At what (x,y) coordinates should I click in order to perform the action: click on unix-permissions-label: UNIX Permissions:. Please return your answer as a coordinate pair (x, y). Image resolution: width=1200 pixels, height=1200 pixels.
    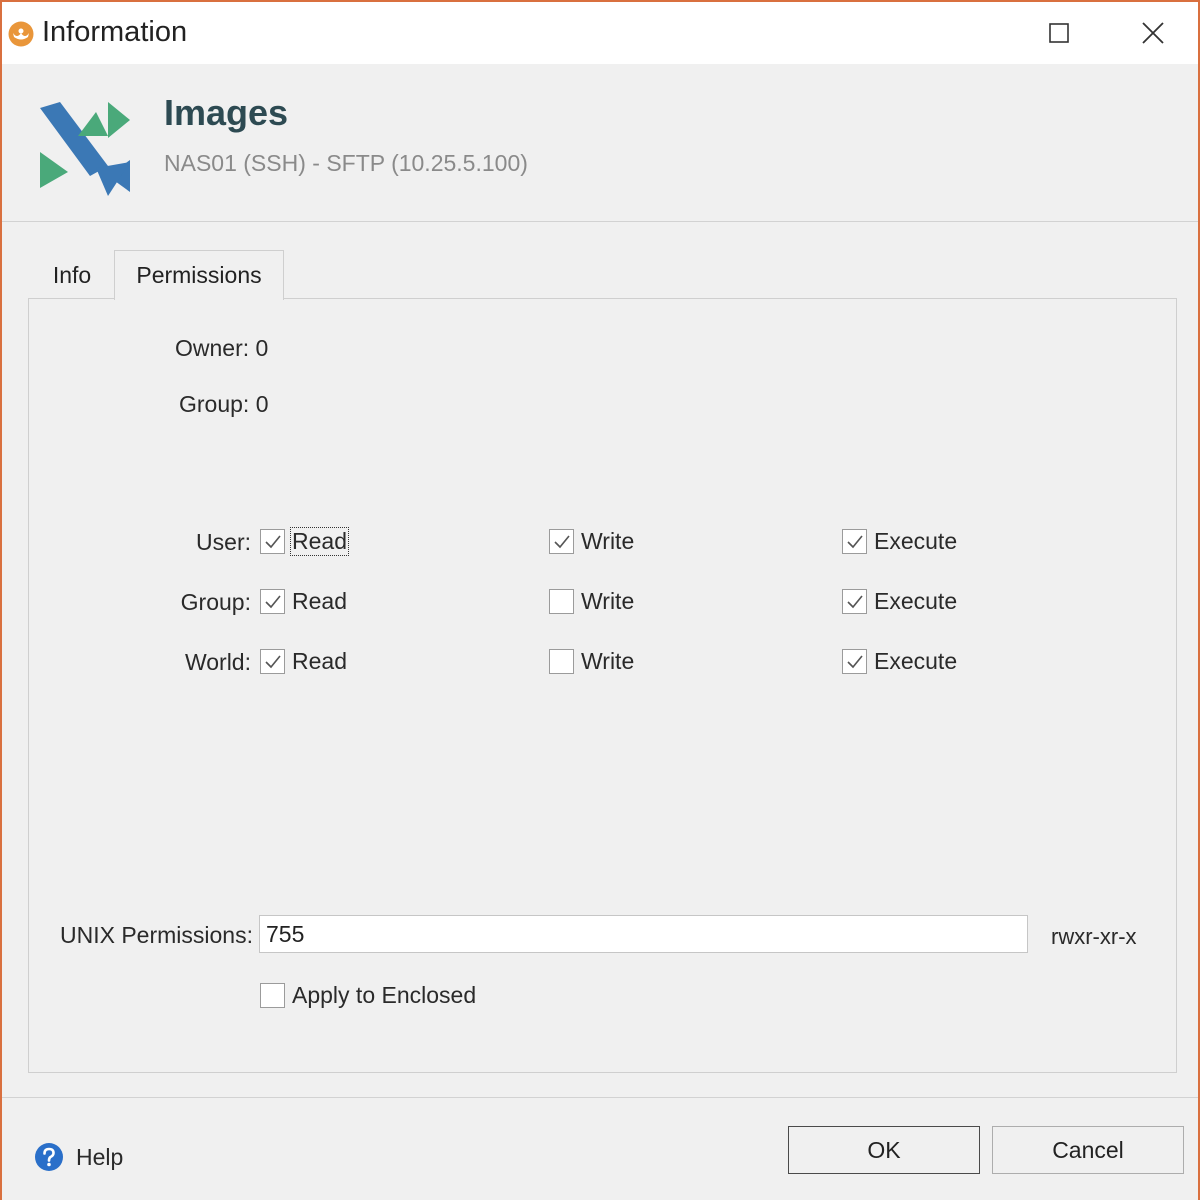
    Looking at the image, I should click on (156, 935).